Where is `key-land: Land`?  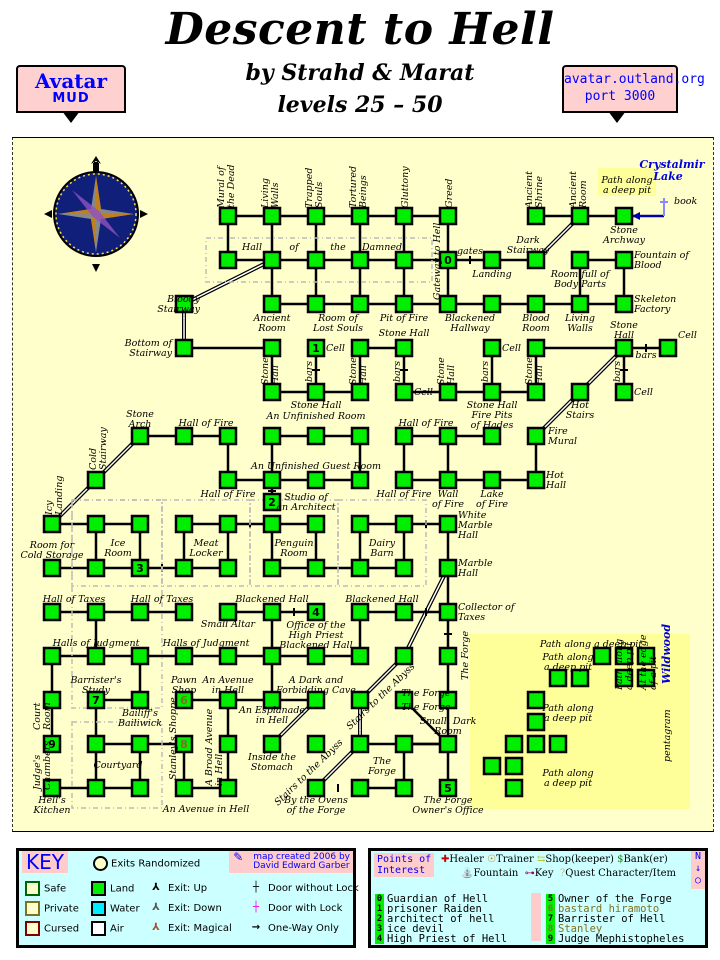 key-land: Land is located at coordinates (112, 889).